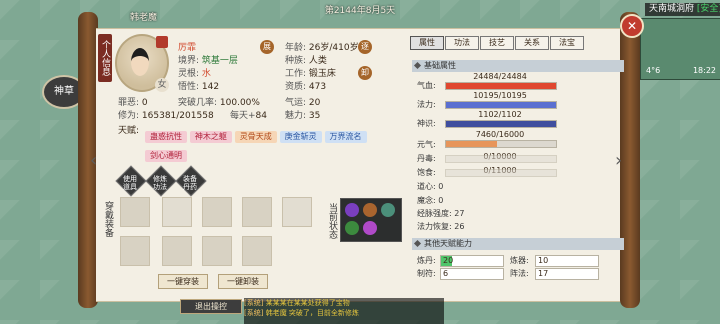 This screenshot has height=324, width=720. Describe the element at coordinates (306, 61) in the screenshot. I see `race-row: 种族: 人类` at that location.